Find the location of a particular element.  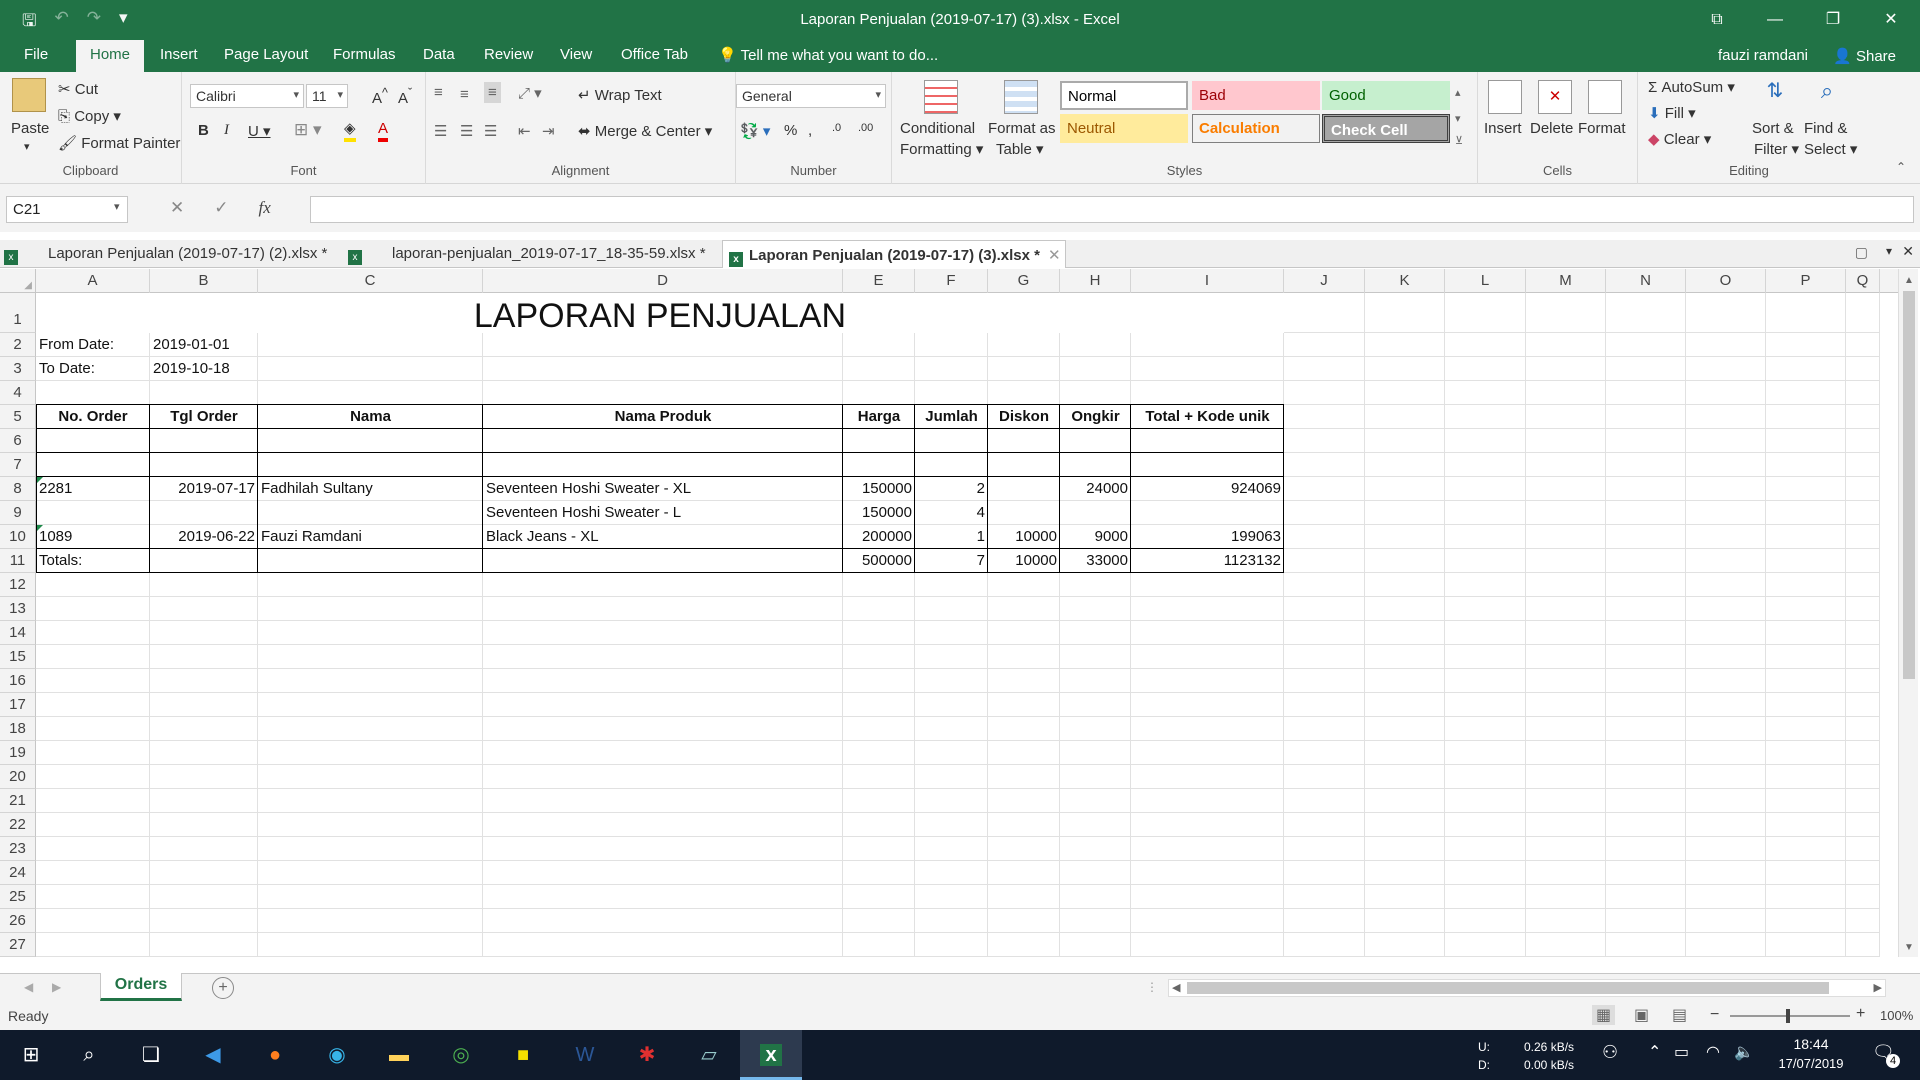

row-header: 26 is located at coordinates (18, 921).